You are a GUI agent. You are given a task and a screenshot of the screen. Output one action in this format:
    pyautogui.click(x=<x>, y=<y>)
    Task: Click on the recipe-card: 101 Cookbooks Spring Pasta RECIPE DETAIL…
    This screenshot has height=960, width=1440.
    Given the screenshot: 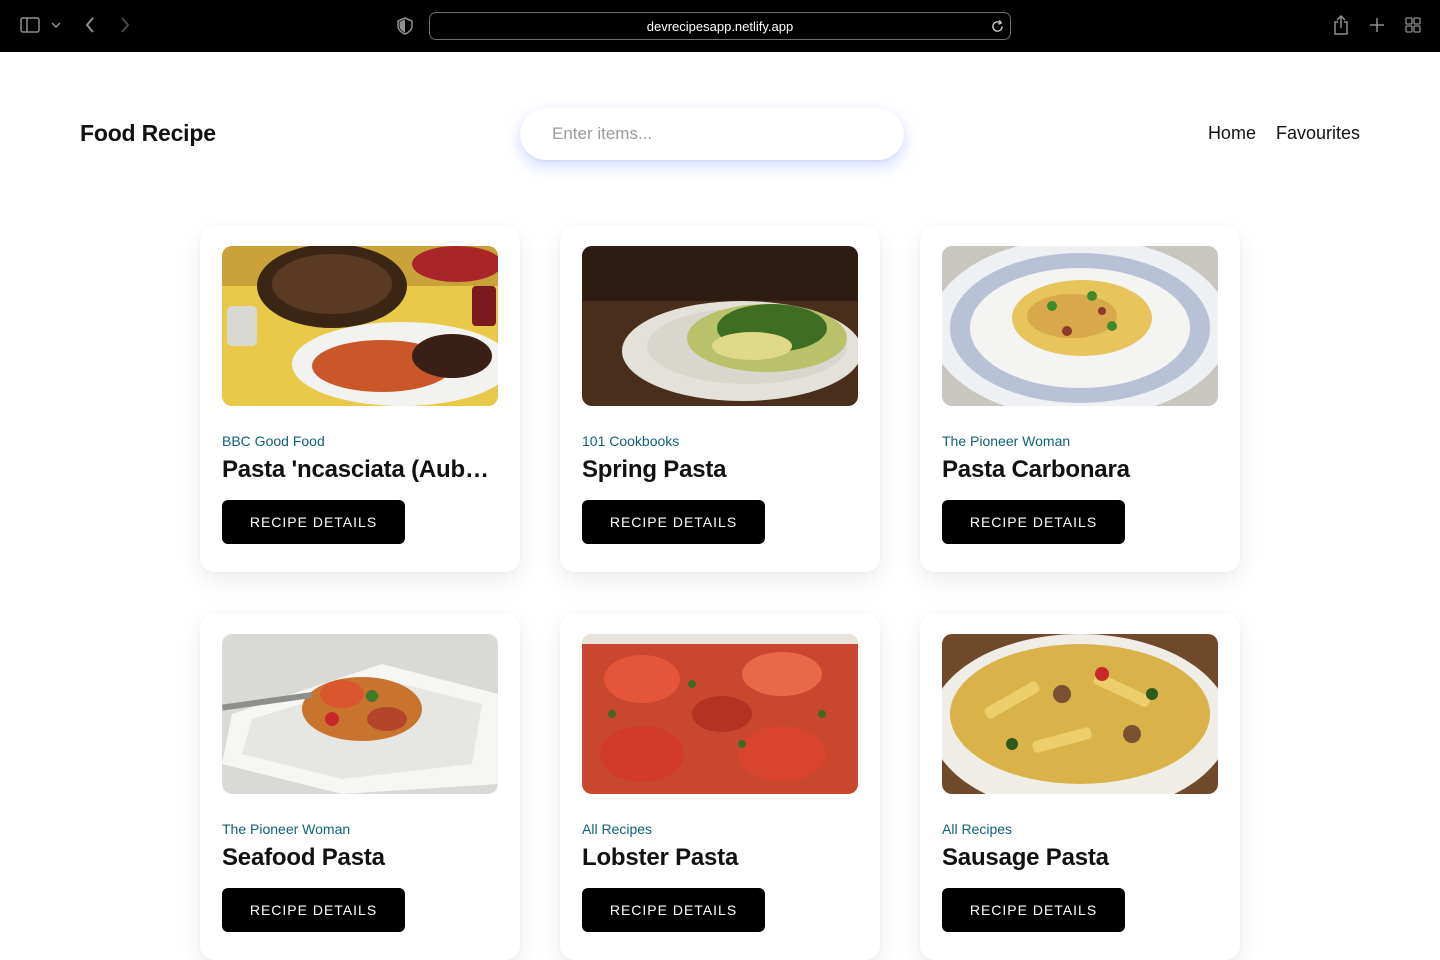 What is the action you would take?
    pyautogui.click(x=720, y=399)
    